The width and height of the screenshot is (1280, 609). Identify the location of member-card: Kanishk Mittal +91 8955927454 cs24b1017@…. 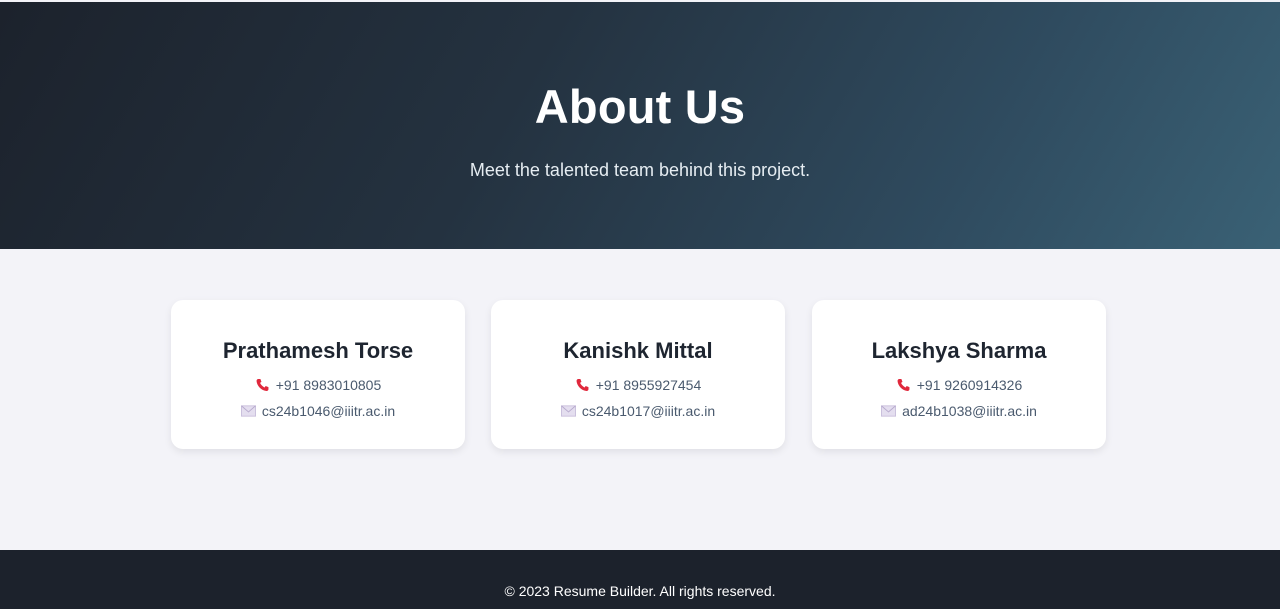
(638, 374).